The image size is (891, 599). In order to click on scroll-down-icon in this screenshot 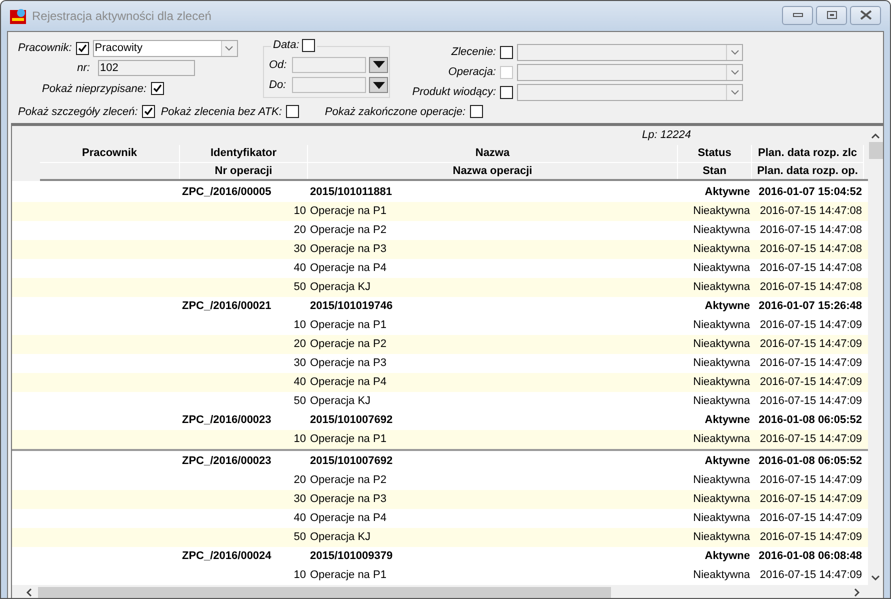, I will do `click(875, 578)`.